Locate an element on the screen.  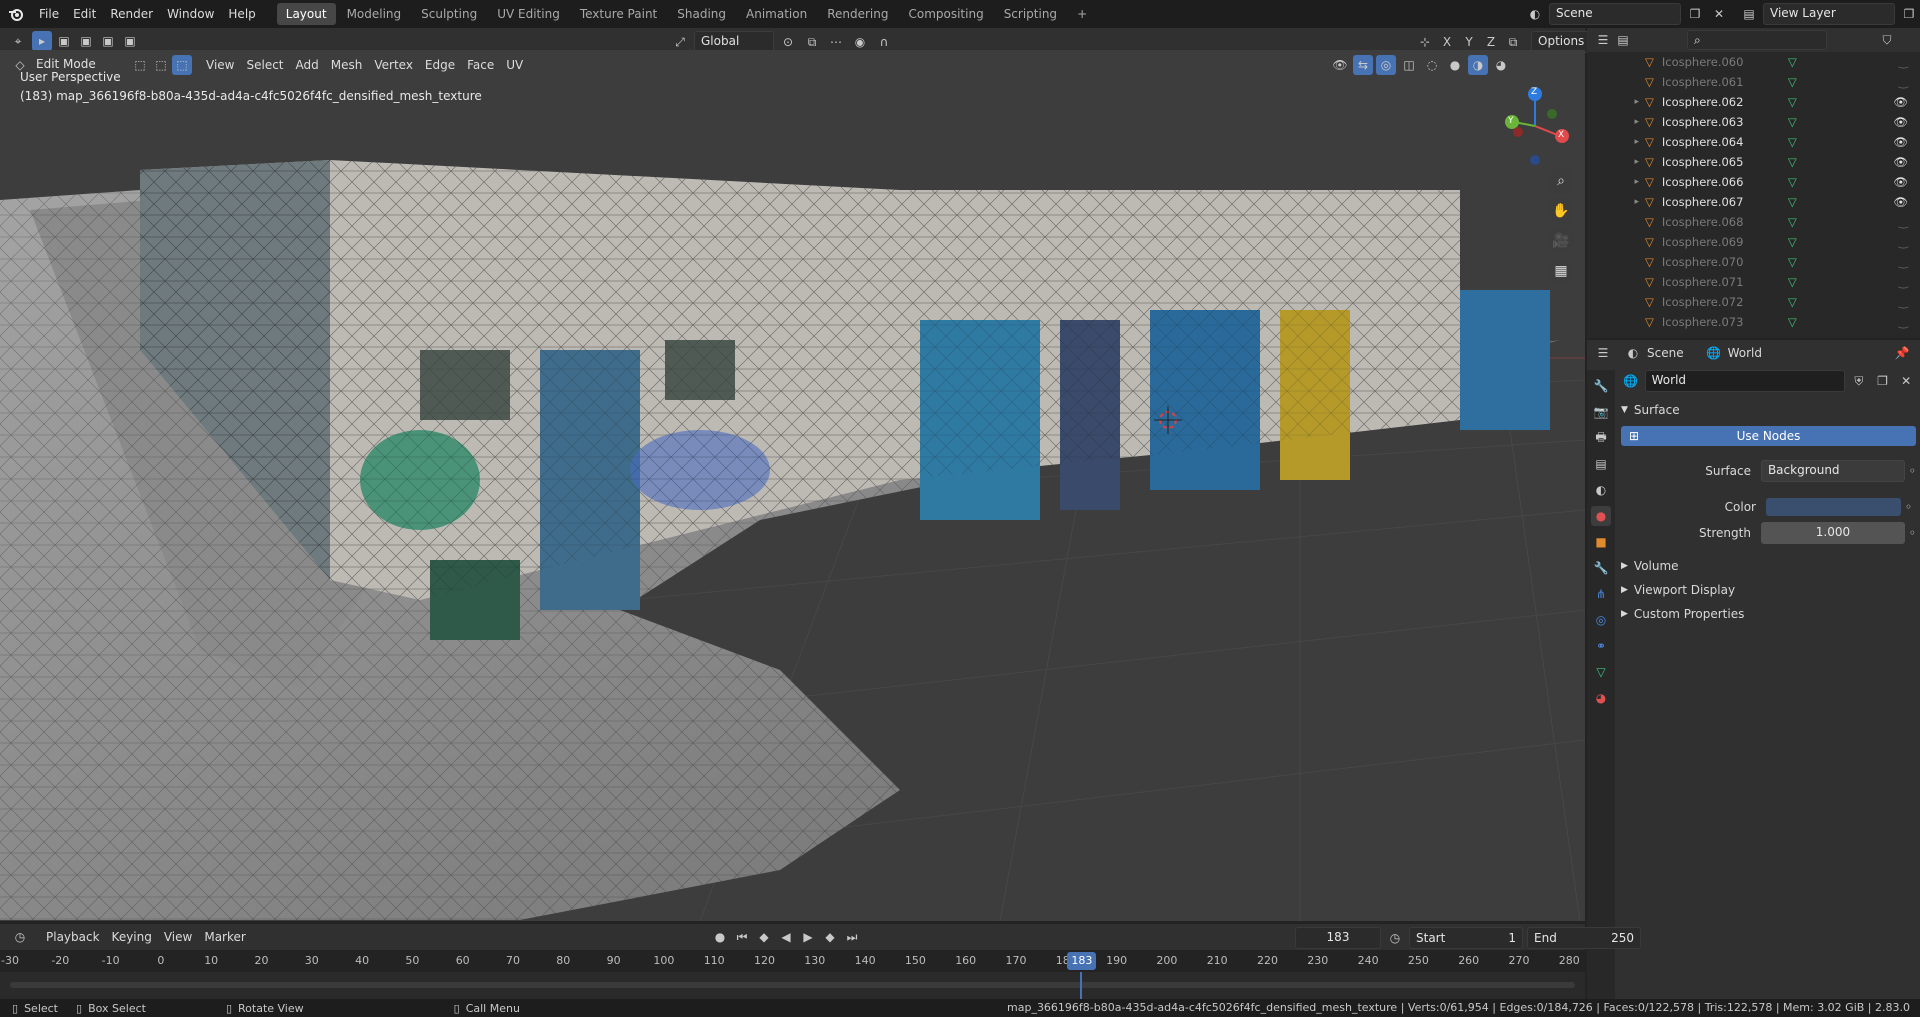
breadcrumb-scene: Scene is located at coordinates (1665, 353).